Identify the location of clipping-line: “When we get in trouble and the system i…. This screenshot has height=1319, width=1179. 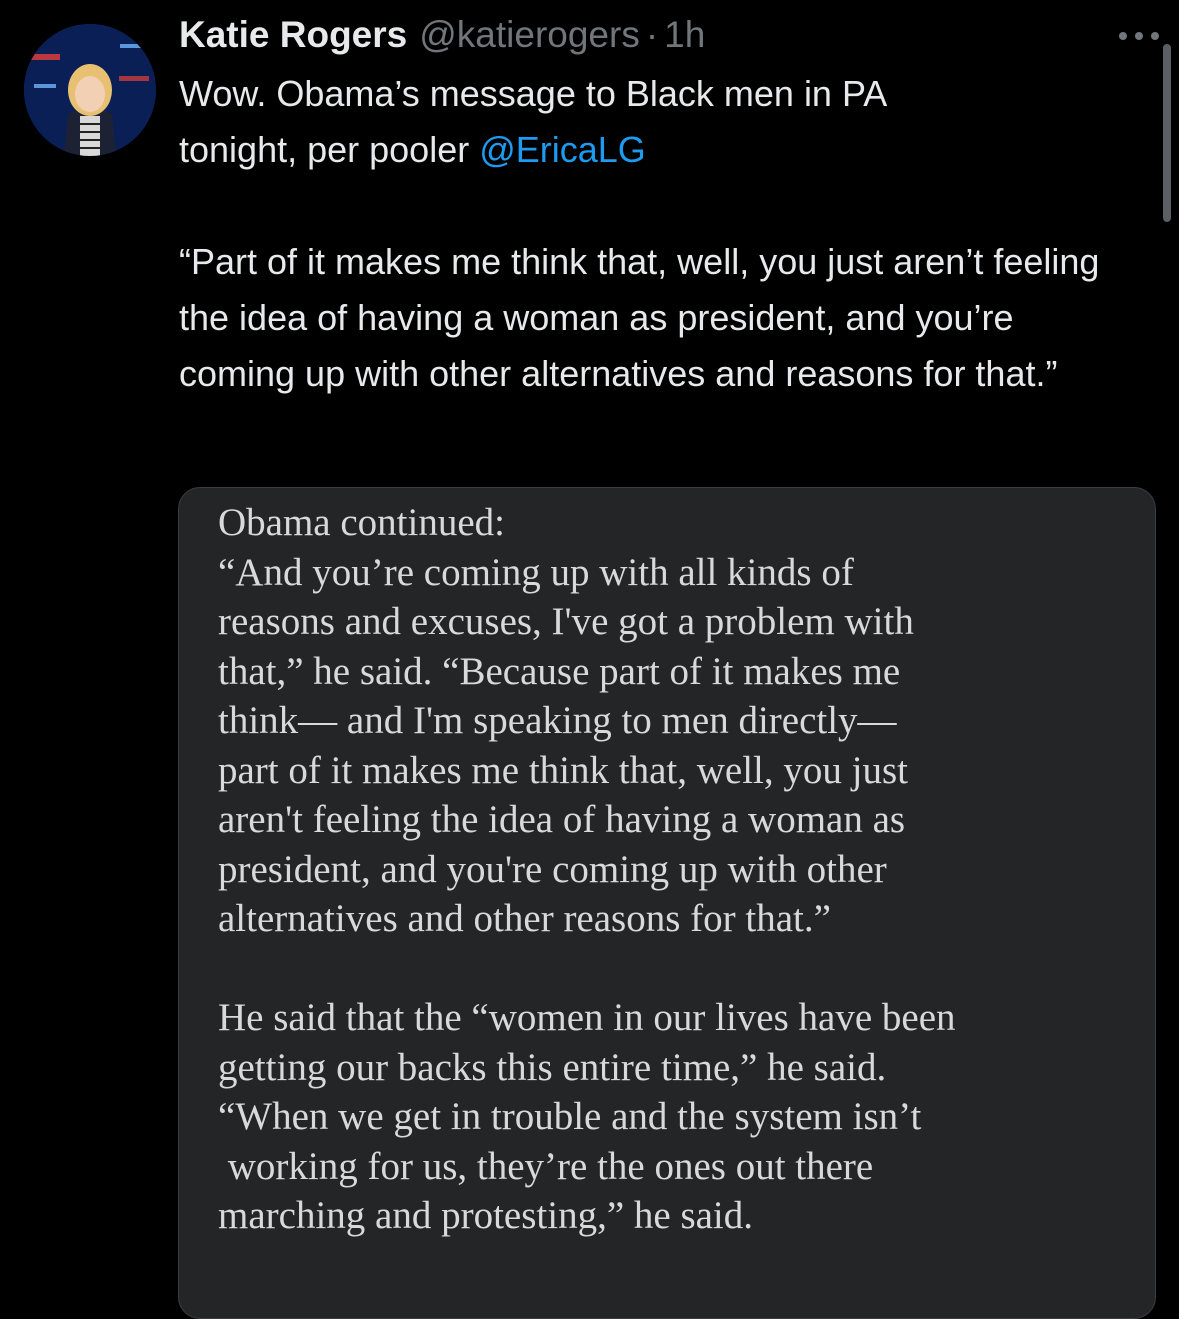
(570, 1116).